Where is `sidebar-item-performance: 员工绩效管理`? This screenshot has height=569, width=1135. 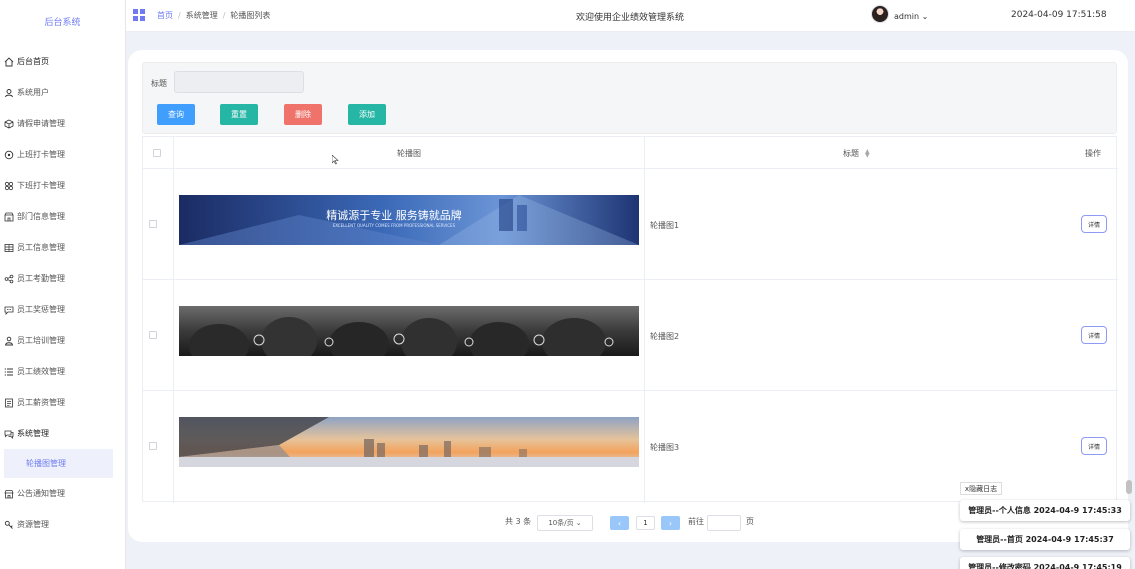
sidebar-item-performance: 员工绩效管理 is located at coordinates (62, 371).